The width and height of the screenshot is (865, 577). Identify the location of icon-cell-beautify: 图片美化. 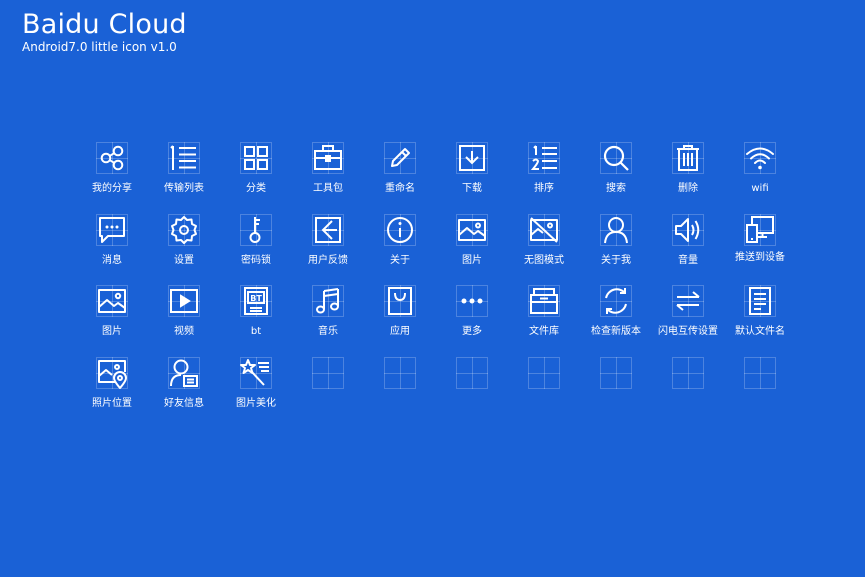
(256, 388).